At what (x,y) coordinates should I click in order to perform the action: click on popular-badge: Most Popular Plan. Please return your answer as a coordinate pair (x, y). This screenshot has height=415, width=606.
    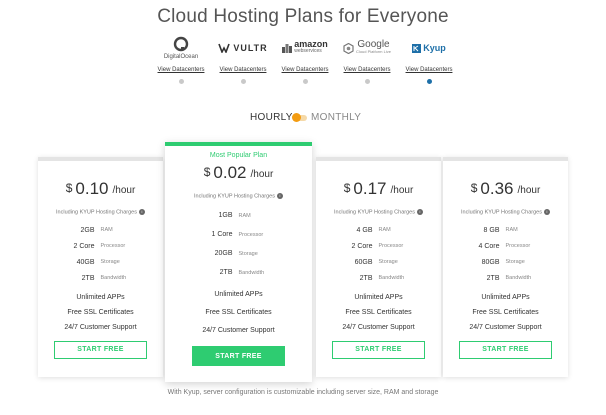
    Looking at the image, I should click on (238, 155).